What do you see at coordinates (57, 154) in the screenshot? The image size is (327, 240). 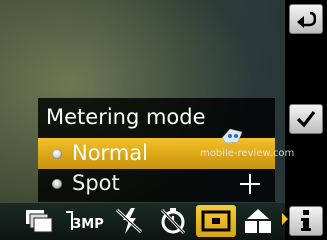 I see `radio-selected-icon` at bounding box center [57, 154].